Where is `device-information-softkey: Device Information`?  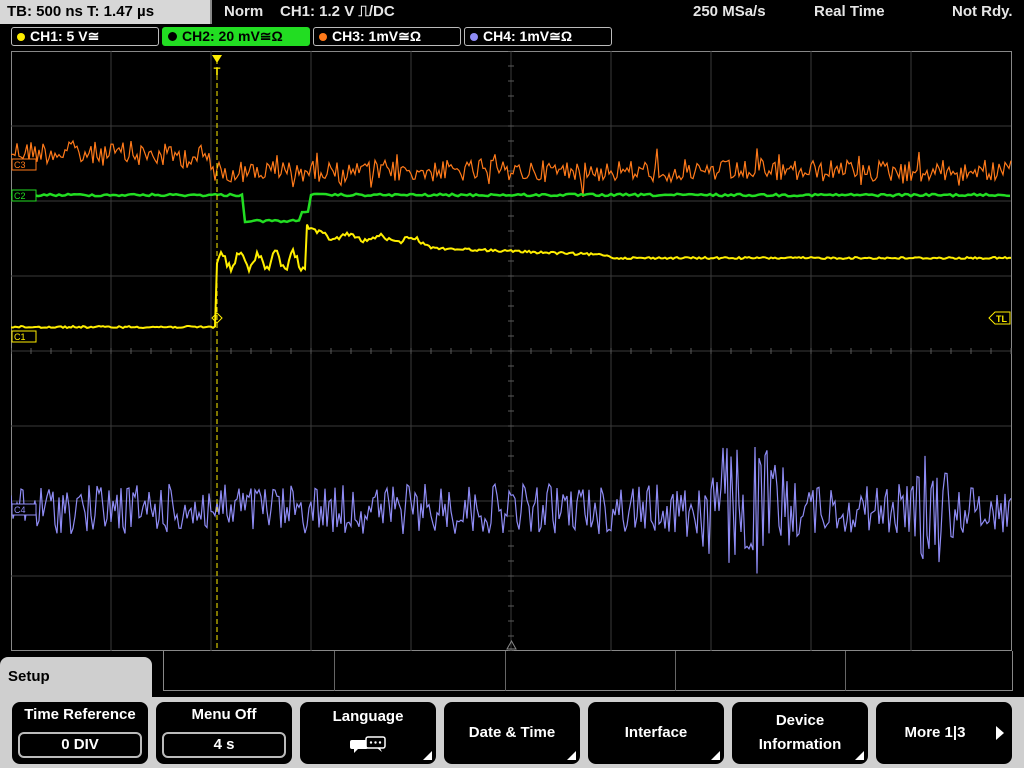 device-information-softkey: Device Information is located at coordinates (800, 733).